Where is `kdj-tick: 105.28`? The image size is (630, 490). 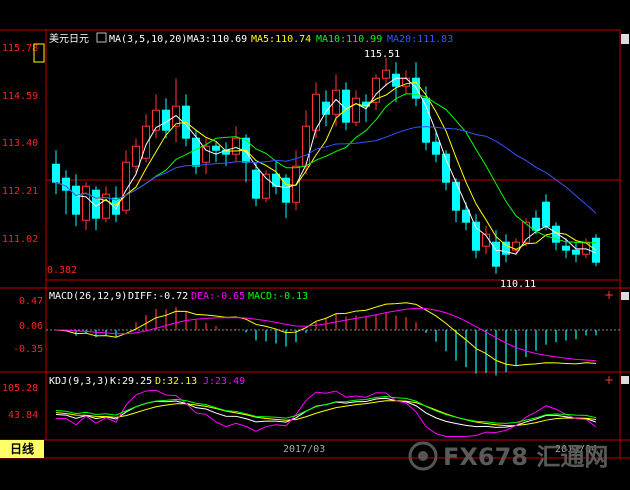
kdj-tick: 105.28 is located at coordinates (20, 388).